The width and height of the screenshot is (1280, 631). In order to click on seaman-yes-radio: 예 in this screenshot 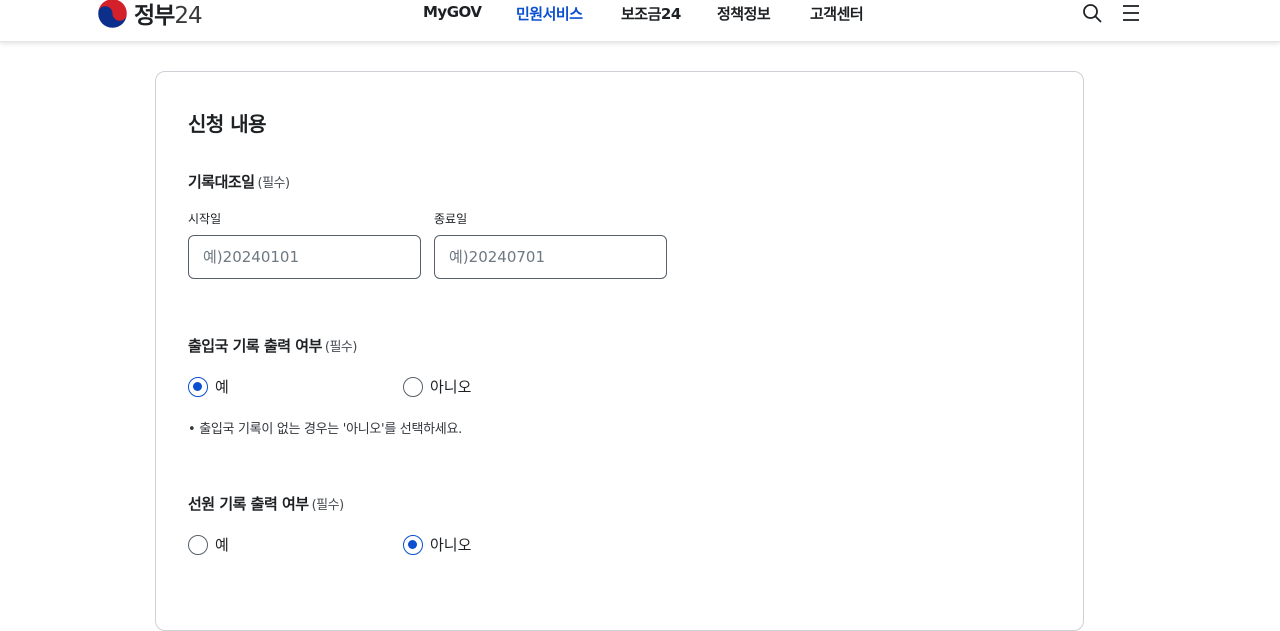, I will do `click(208, 544)`.